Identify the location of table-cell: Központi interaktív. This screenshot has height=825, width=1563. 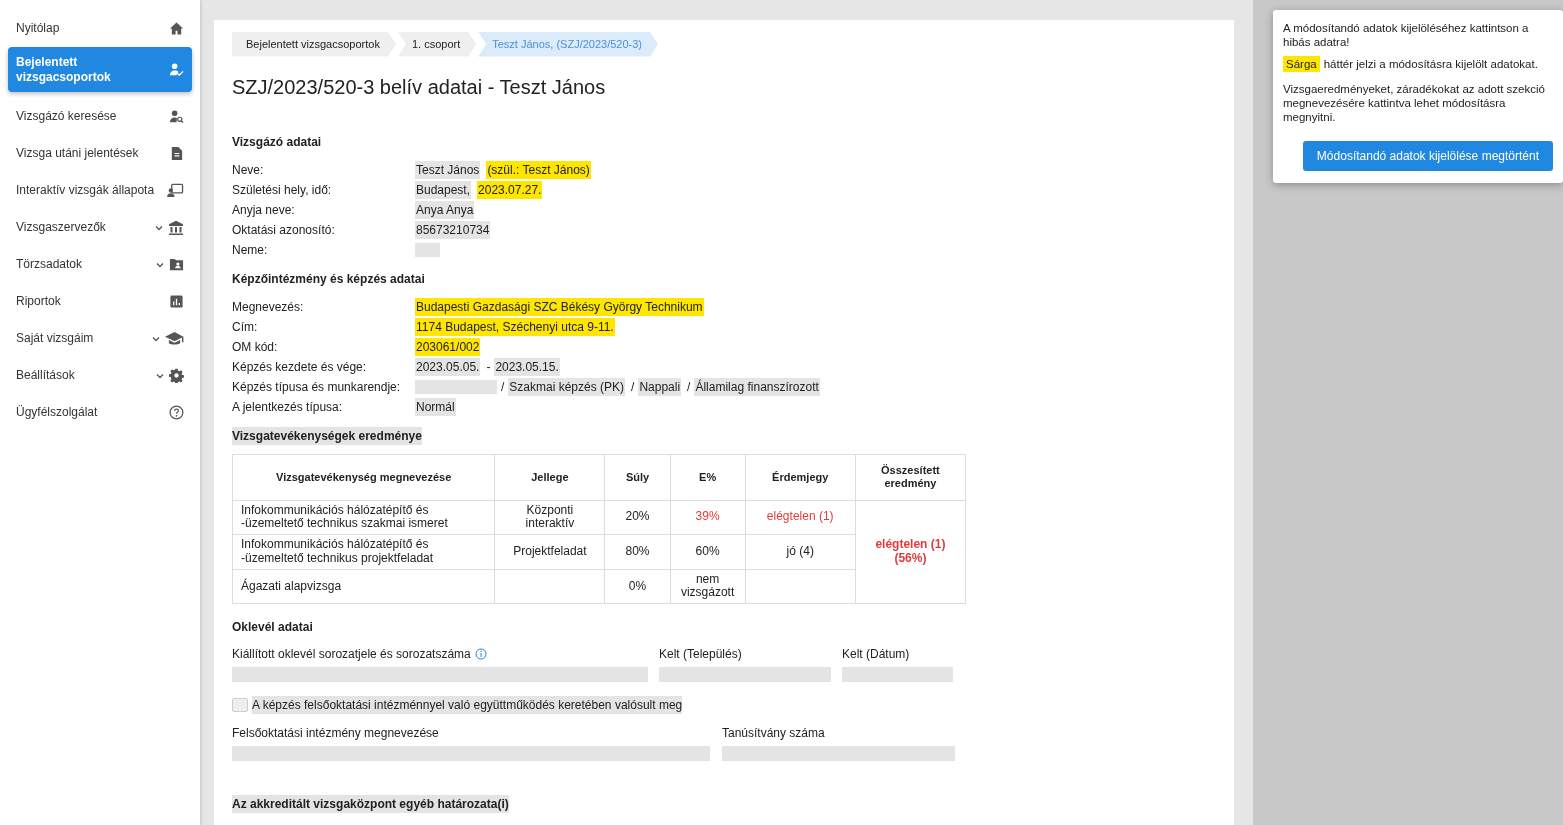
(549, 517).